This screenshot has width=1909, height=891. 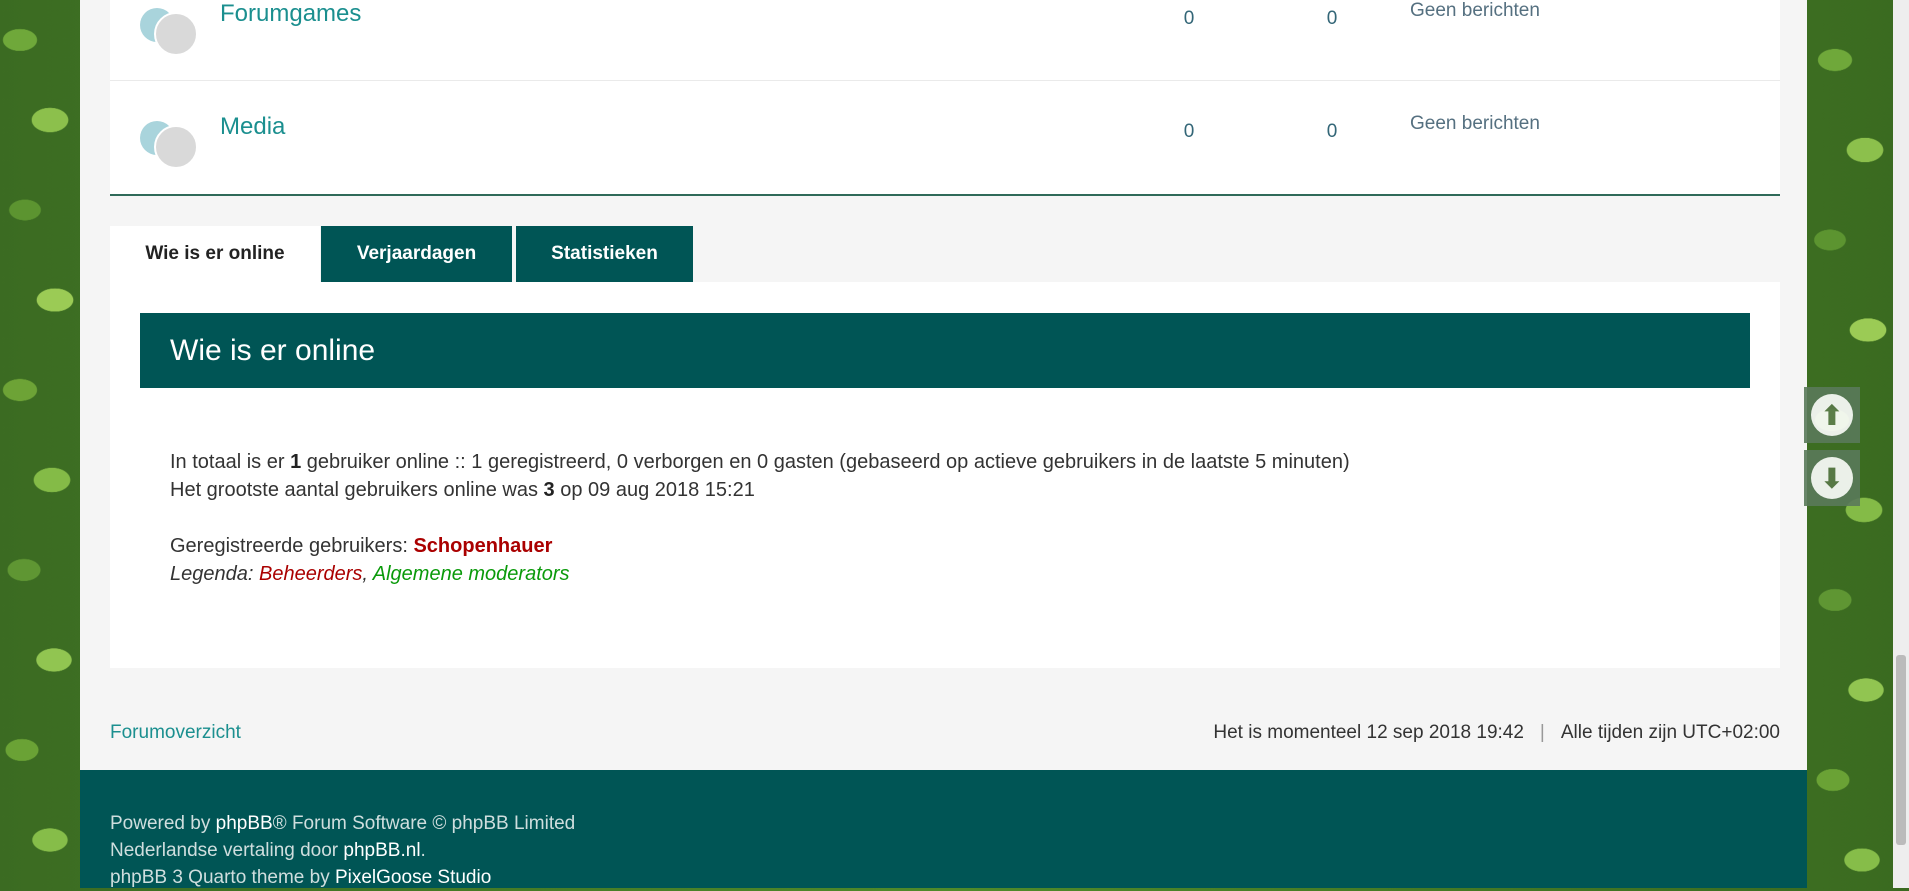 What do you see at coordinates (945, 195) in the screenshot?
I see `section-divider` at bounding box center [945, 195].